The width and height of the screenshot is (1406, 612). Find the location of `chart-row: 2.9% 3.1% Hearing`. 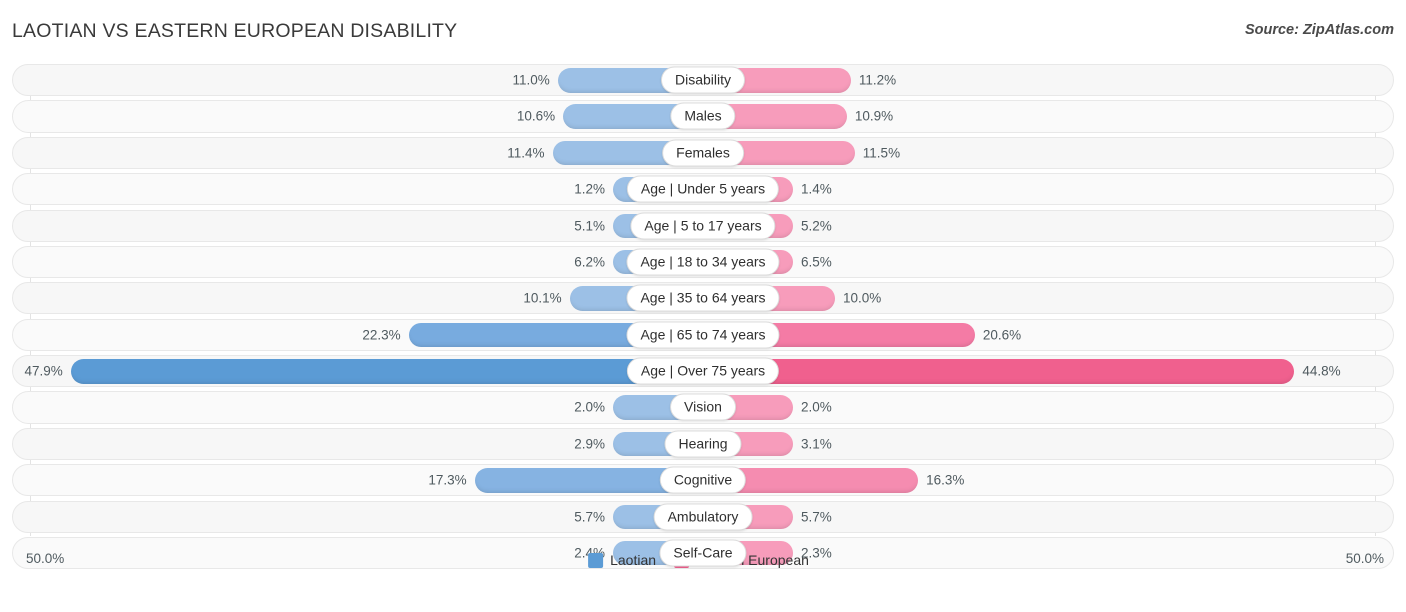

chart-row: 2.9% 3.1% Hearing is located at coordinates (703, 443).